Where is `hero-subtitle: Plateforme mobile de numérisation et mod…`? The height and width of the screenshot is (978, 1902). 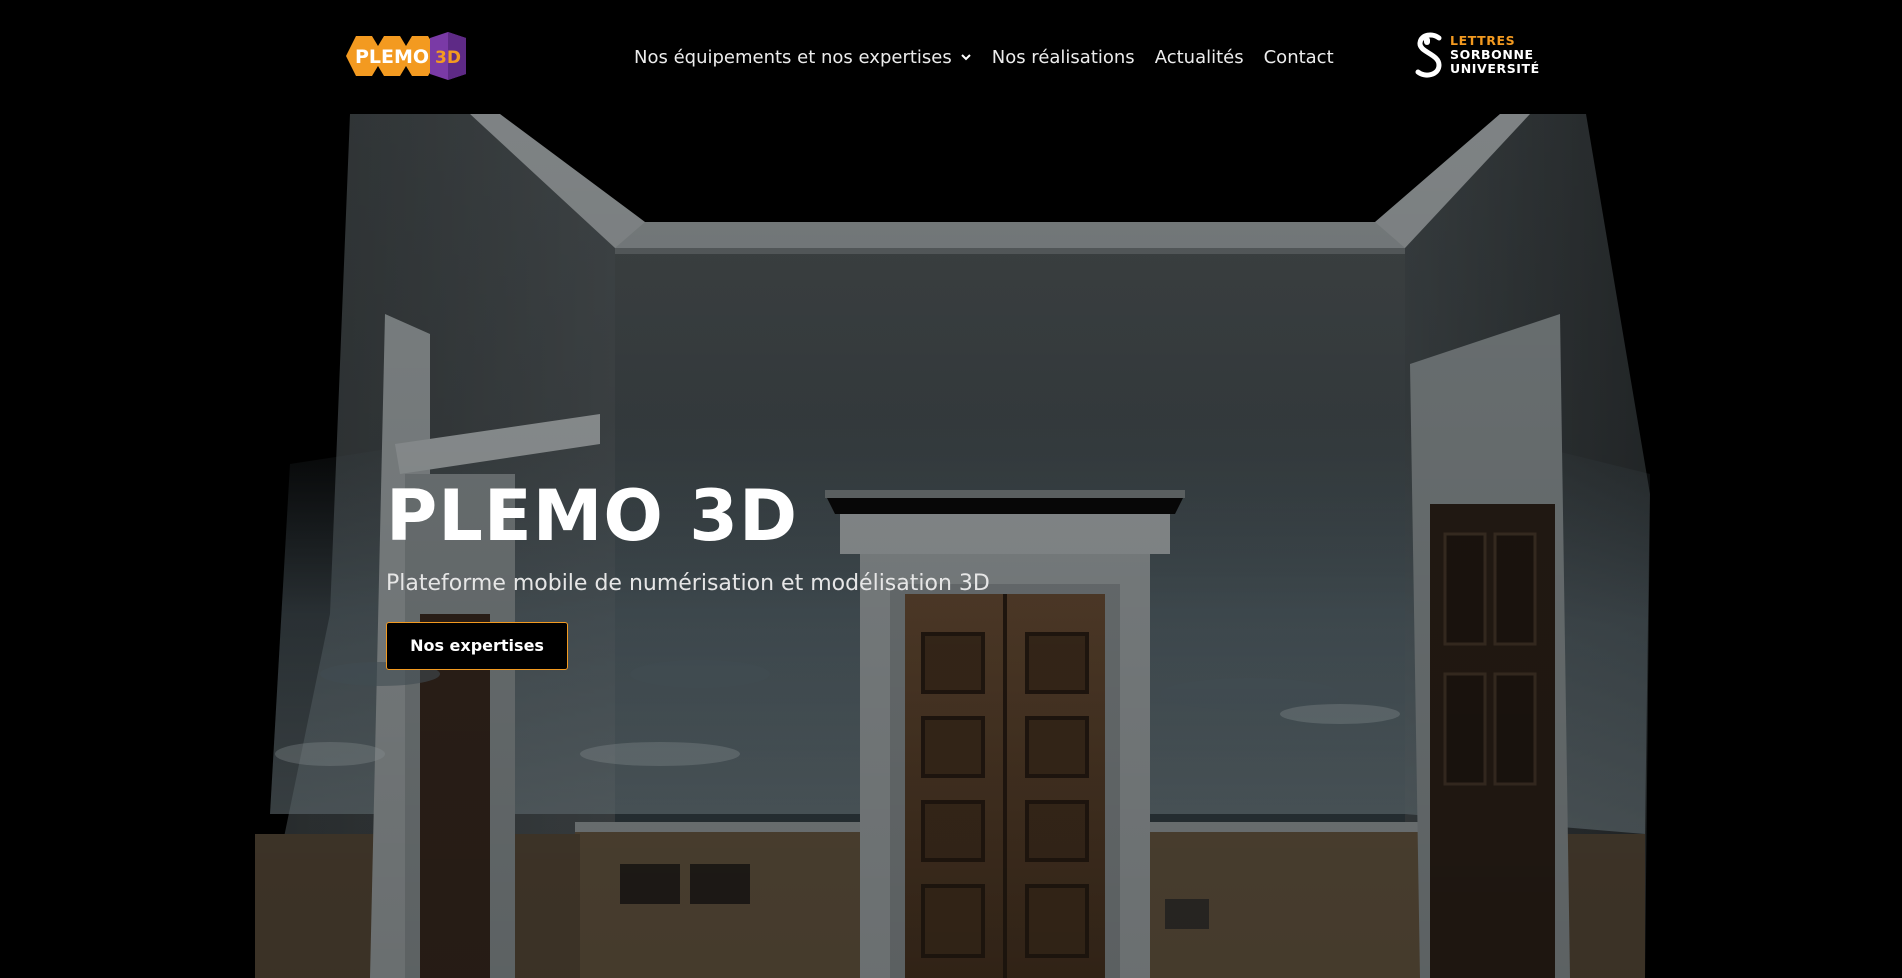
hero-subtitle: Plateforme mobile de numérisation et mod… is located at coordinates (688, 583).